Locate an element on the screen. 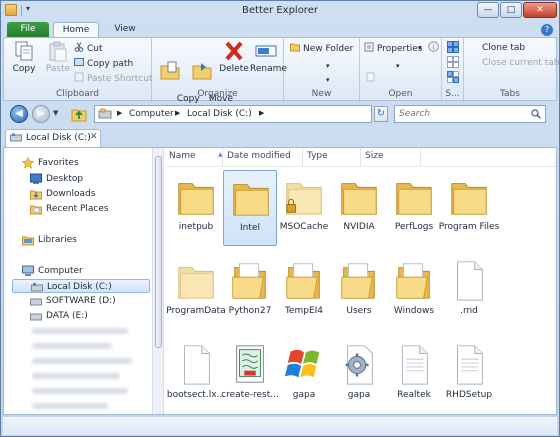 Image resolution: width=560 pixels, height=437 pixels. file-icon is located at coordinates (470, 281).